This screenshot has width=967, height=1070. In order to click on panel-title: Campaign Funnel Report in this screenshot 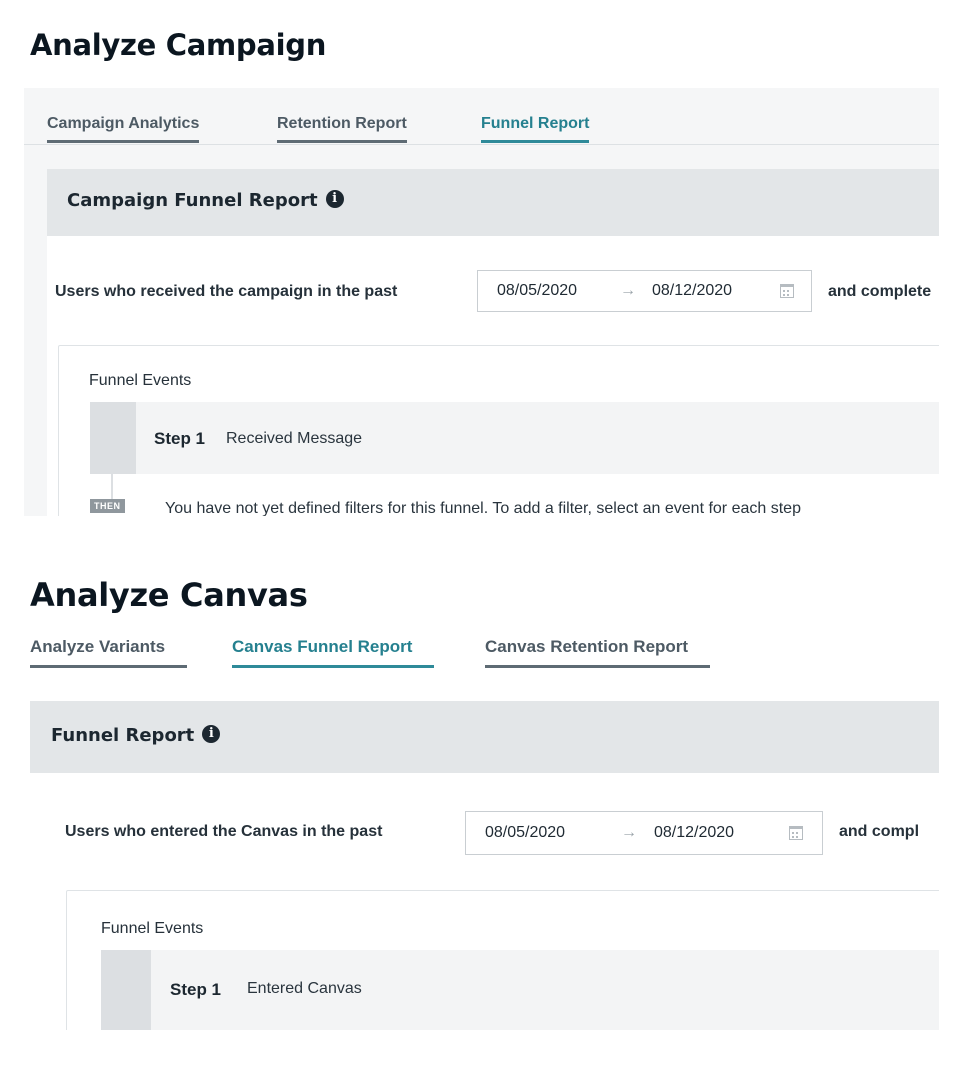, I will do `click(192, 200)`.